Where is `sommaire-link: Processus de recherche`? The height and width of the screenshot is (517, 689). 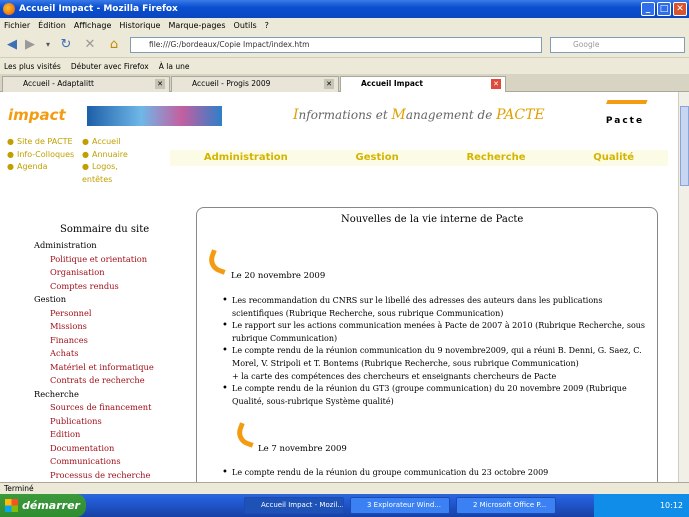
sommaire-link: Processus de recherche is located at coordinates (94, 476).